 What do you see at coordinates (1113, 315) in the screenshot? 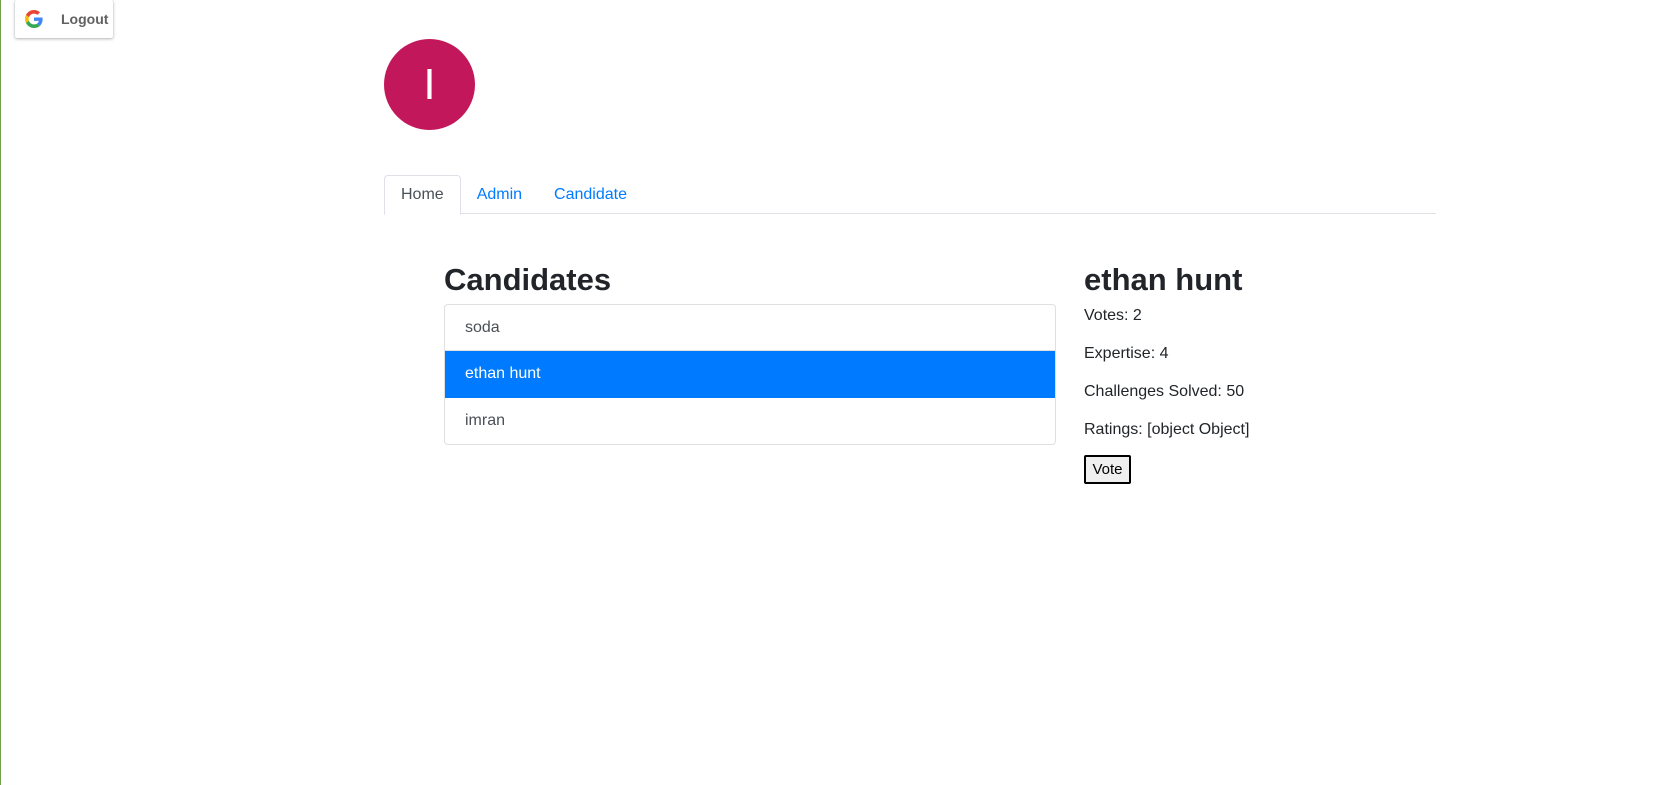
I see `votes-text: Votes: 2` at bounding box center [1113, 315].